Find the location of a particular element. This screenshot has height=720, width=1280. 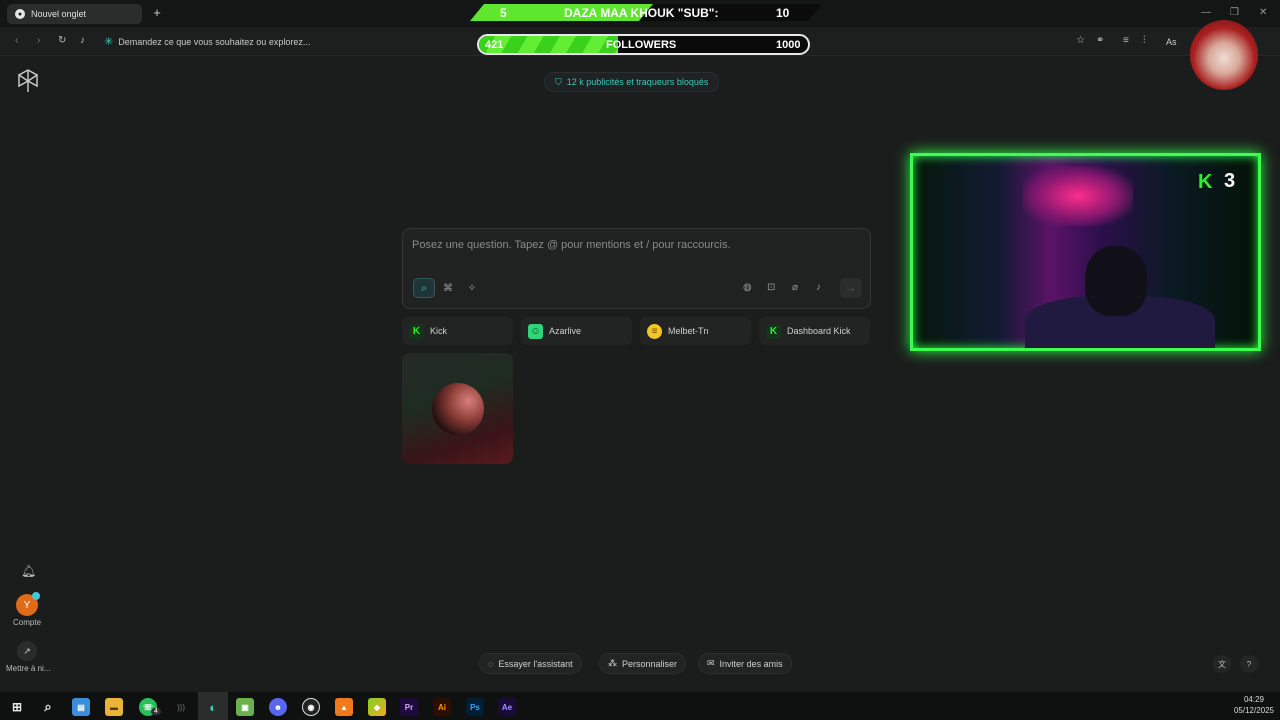

whatsapp-badge: 4 is located at coordinates (156, 711).